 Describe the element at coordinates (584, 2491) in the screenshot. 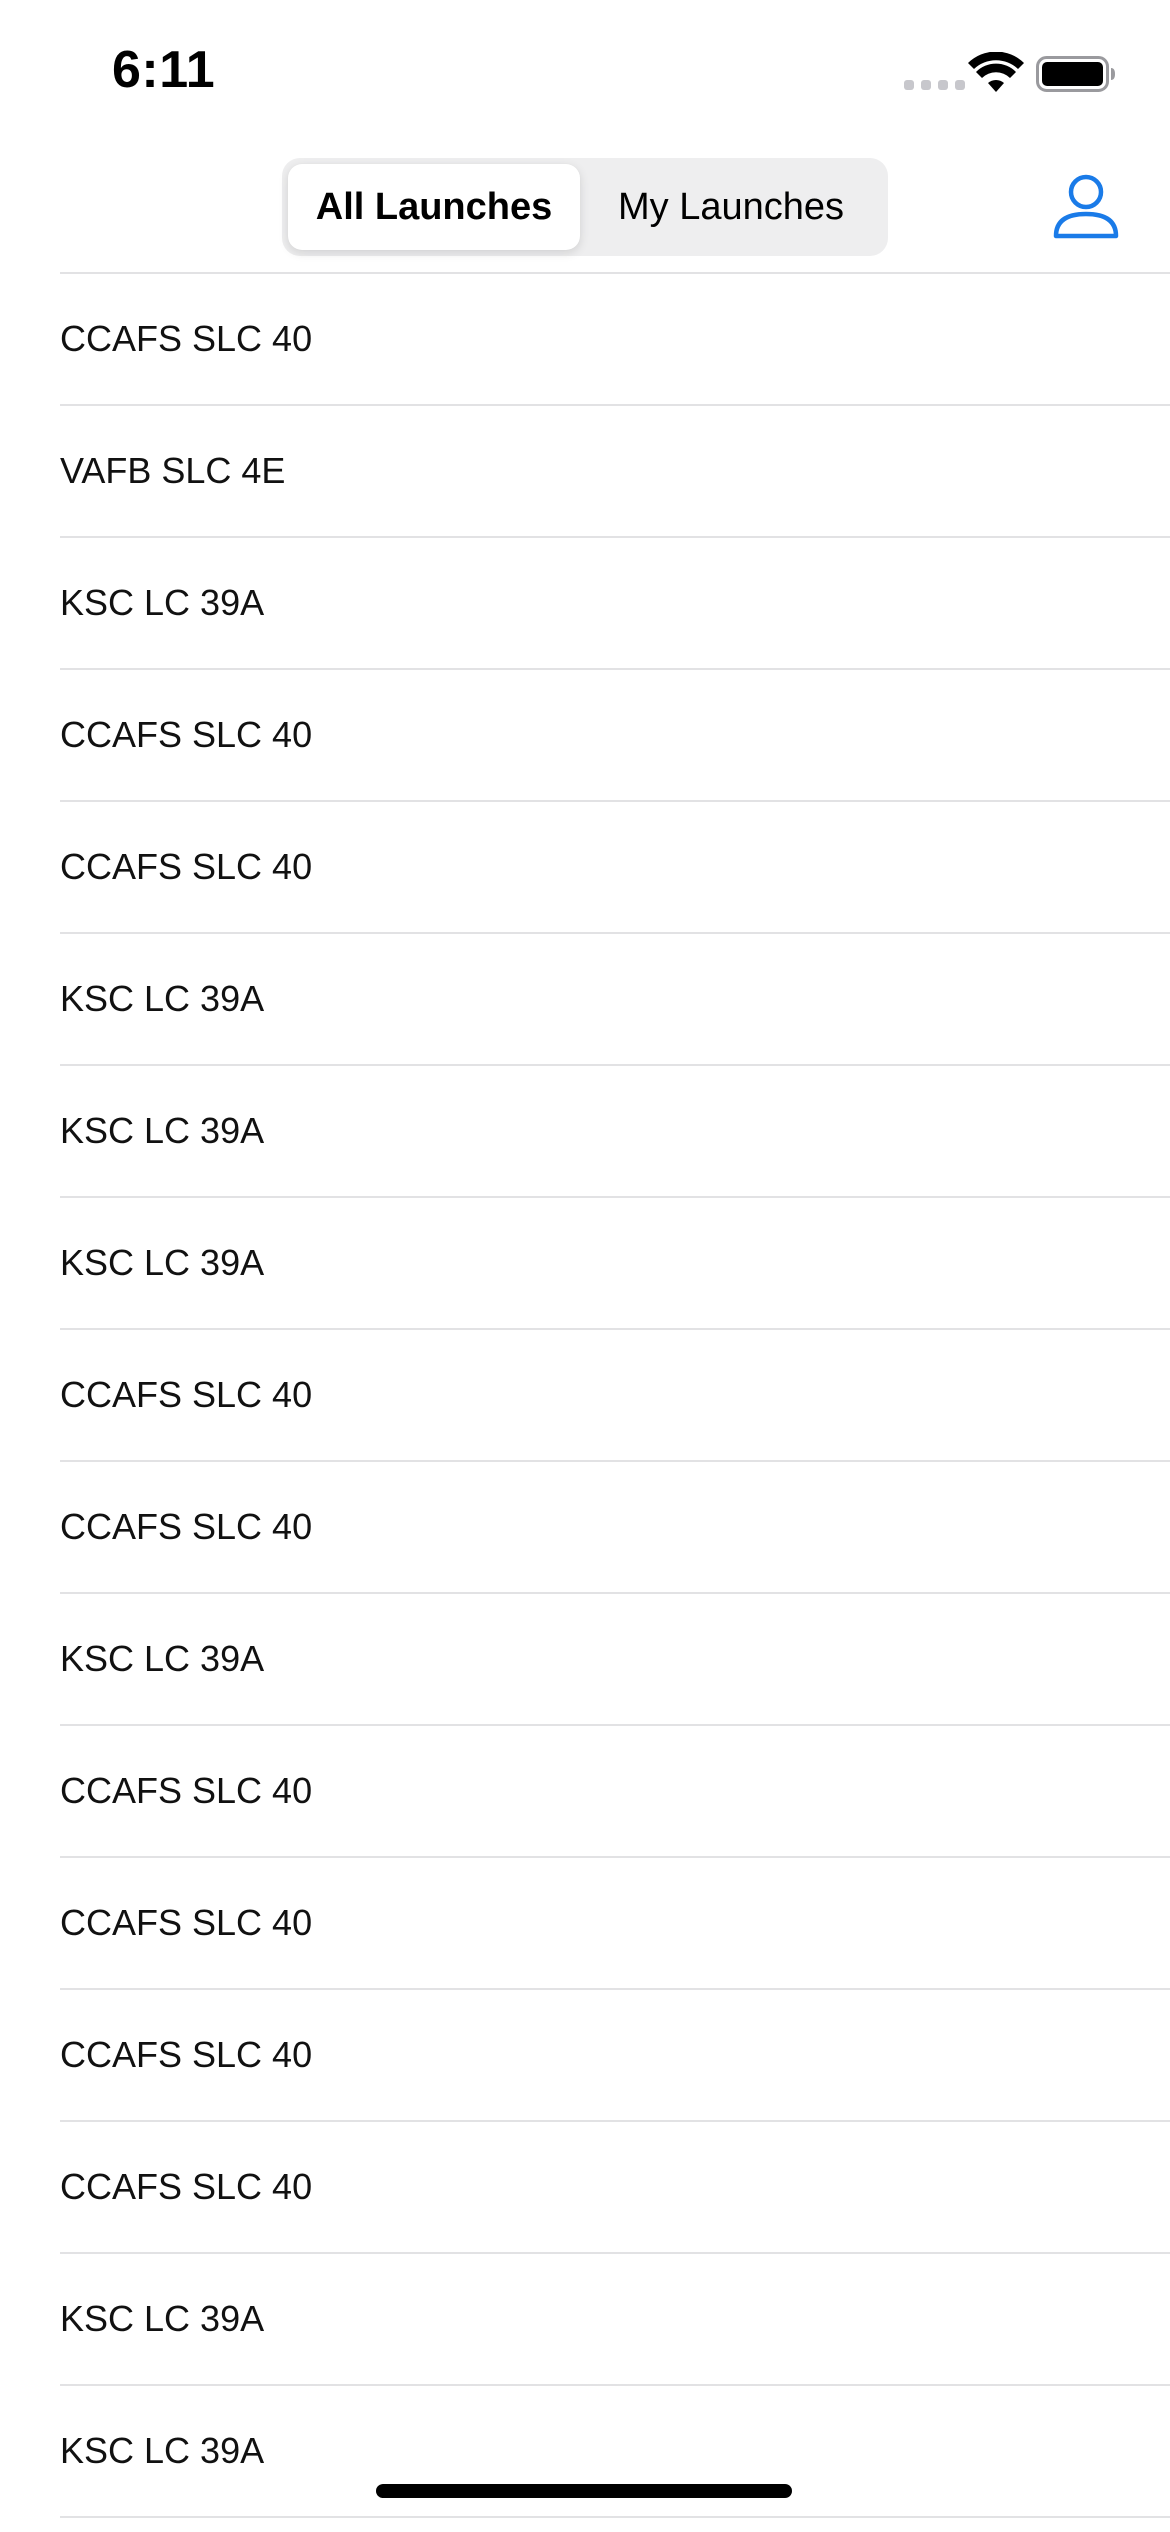

I see `home-indicator` at that location.